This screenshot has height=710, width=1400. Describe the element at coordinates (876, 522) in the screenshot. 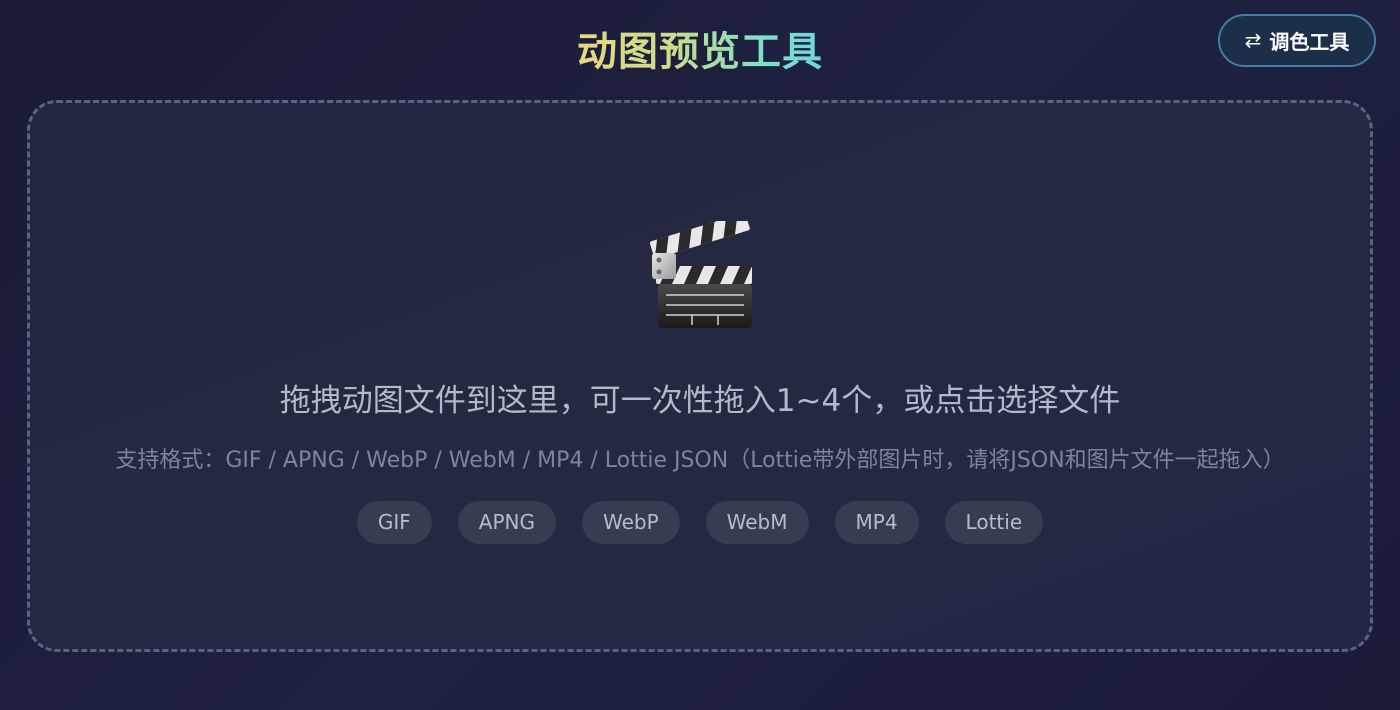

I see `format-chip-mp4: MP4` at that location.